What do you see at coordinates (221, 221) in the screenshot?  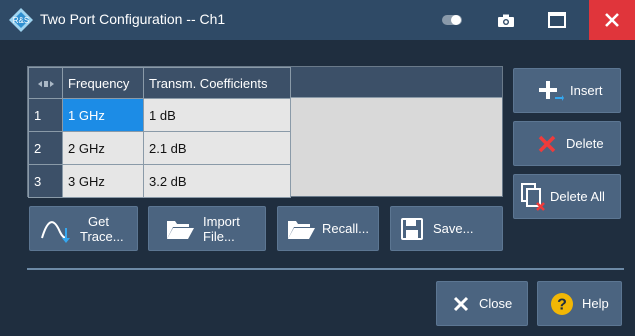 I see `import-line1: Import` at bounding box center [221, 221].